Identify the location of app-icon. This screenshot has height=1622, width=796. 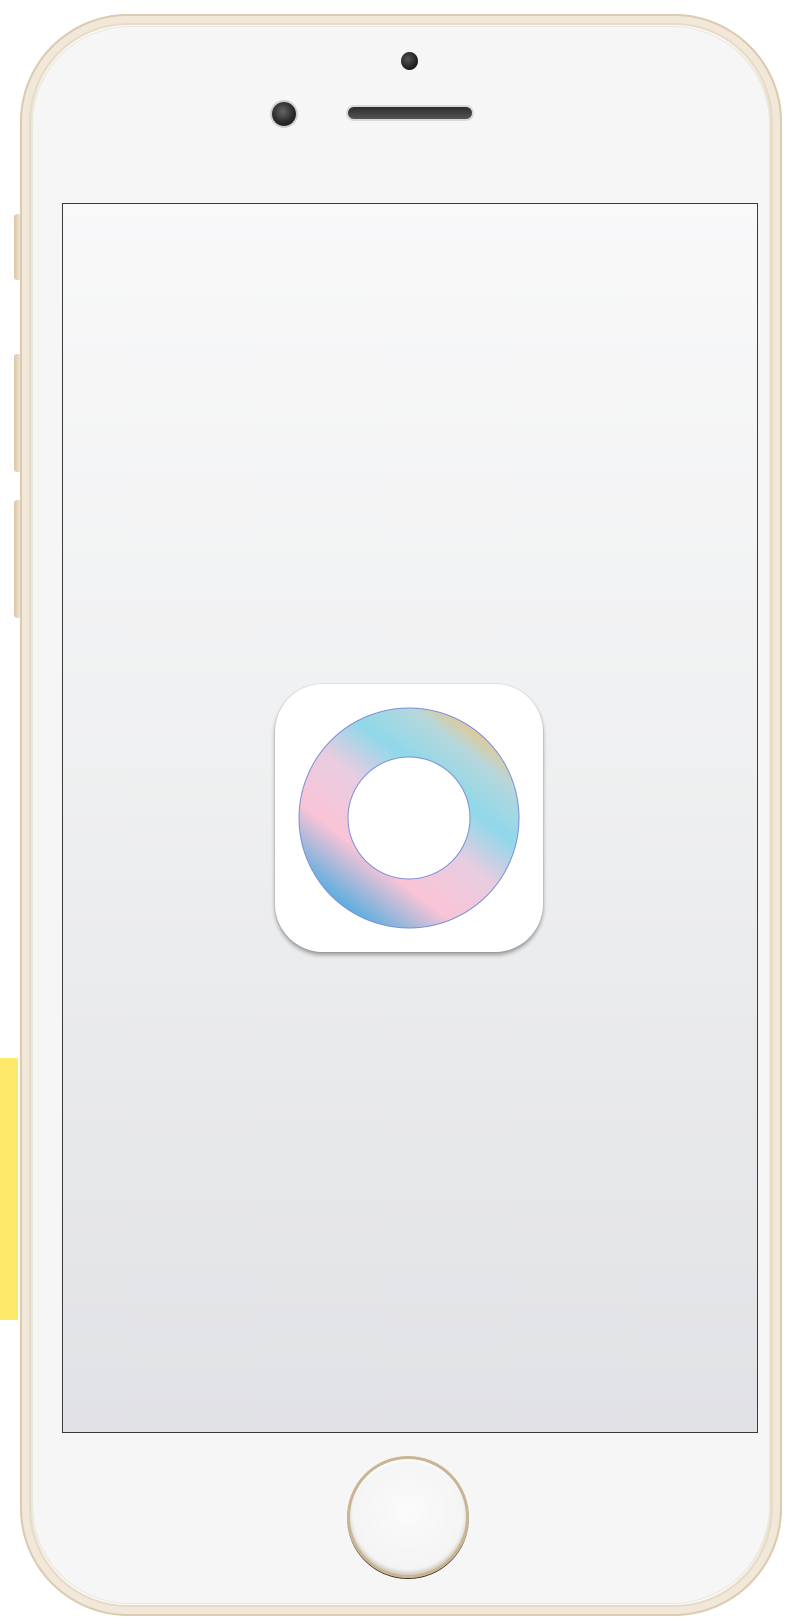
(409, 818).